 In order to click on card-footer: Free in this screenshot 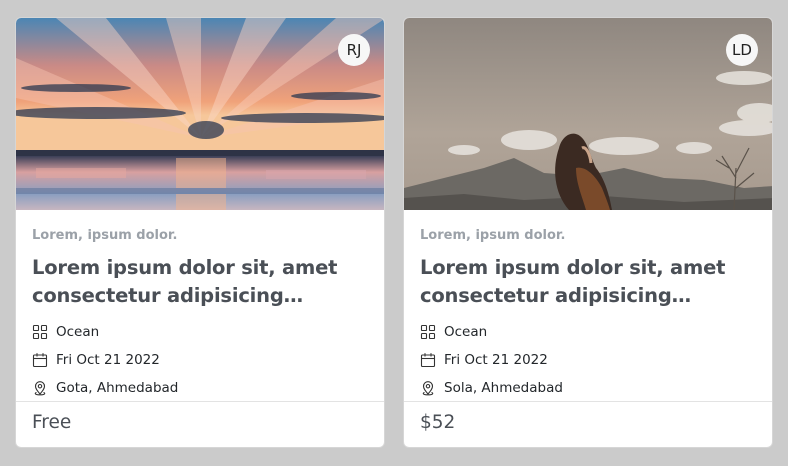, I will do `click(200, 424)`.